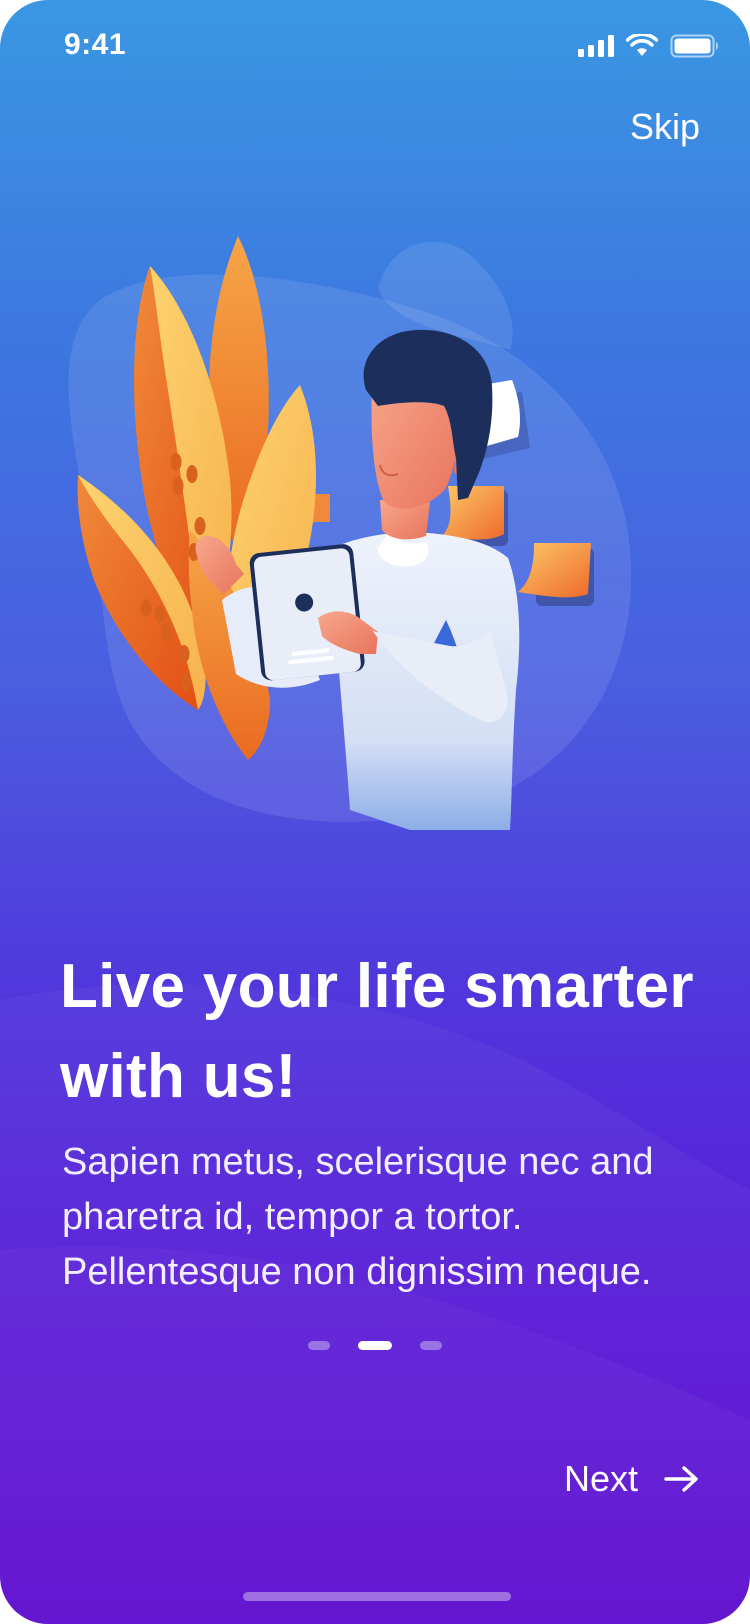 This screenshot has height=1624, width=750. I want to click on skip-button: Skip, so click(665, 127).